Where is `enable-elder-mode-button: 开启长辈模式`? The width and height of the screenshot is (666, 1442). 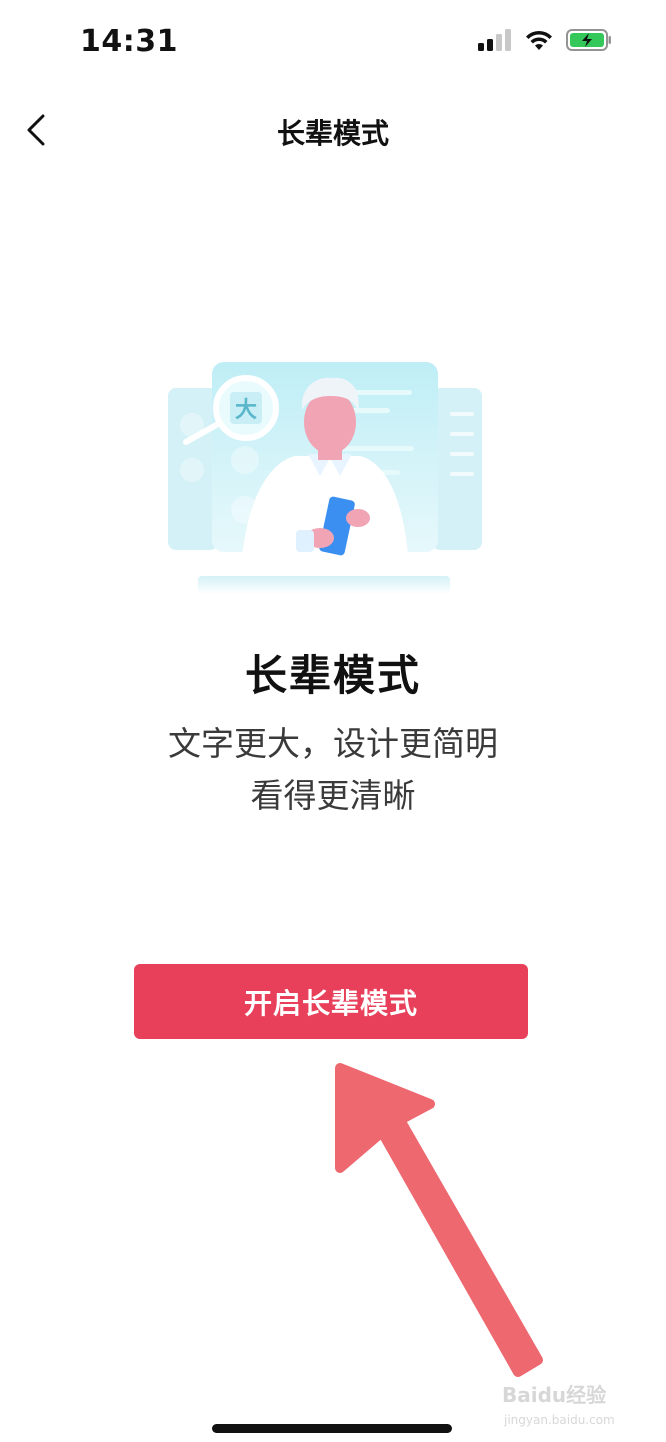
enable-elder-mode-button: 开启长辈模式 is located at coordinates (331, 1001).